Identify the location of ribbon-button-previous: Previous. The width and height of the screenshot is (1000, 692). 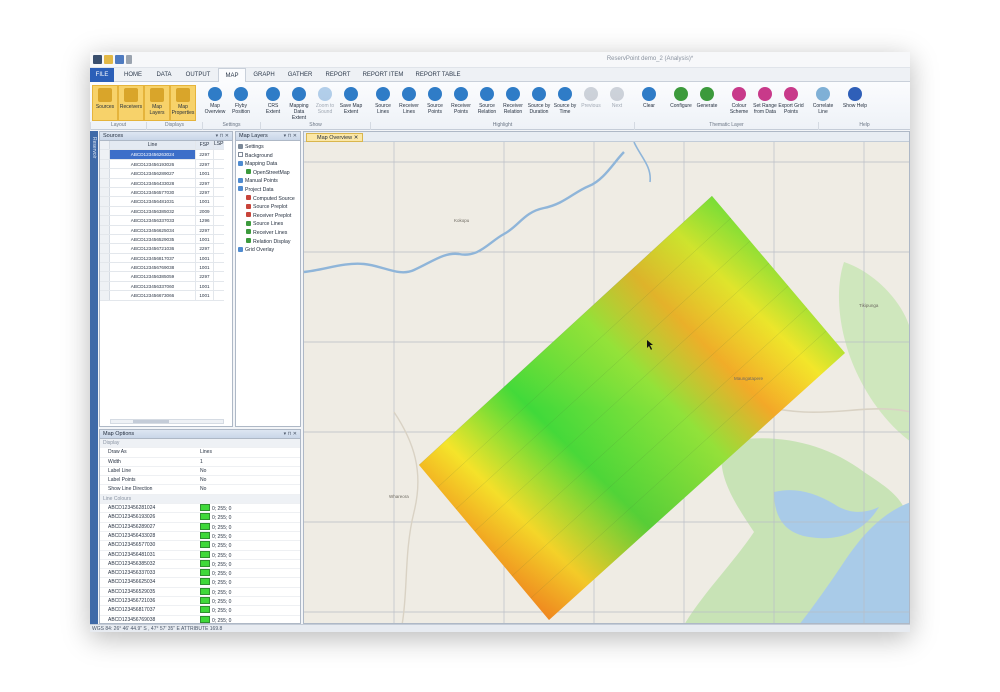
(591, 103).